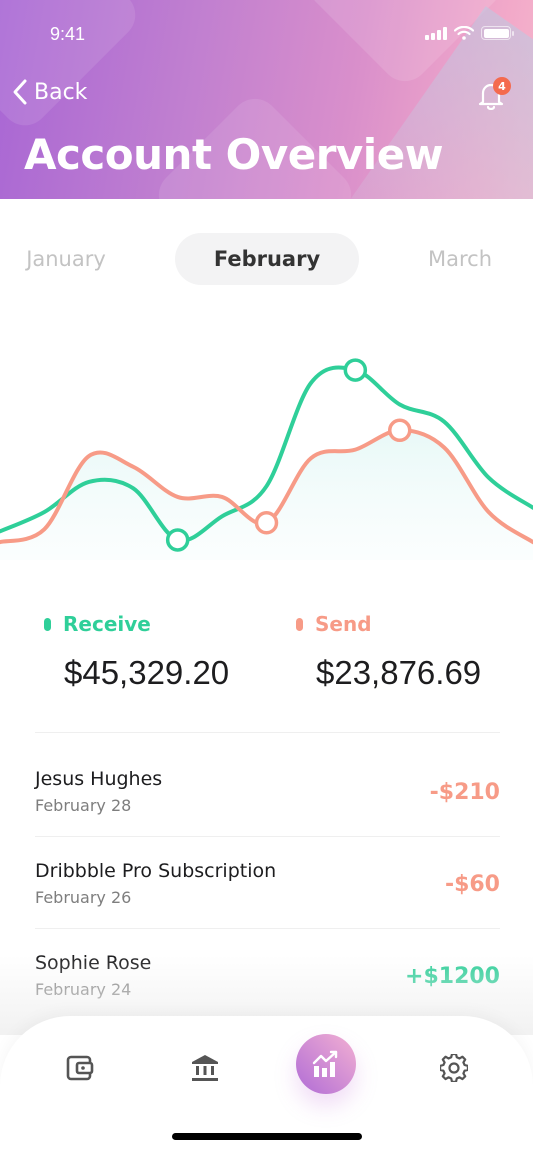 The width and height of the screenshot is (533, 1154). What do you see at coordinates (20, 92) in the screenshot?
I see `chevron-left-icon` at bounding box center [20, 92].